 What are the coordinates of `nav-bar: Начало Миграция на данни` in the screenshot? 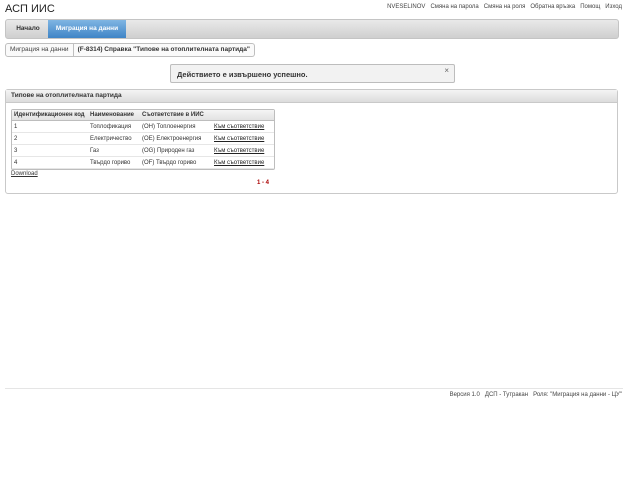 It's located at (312, 29).